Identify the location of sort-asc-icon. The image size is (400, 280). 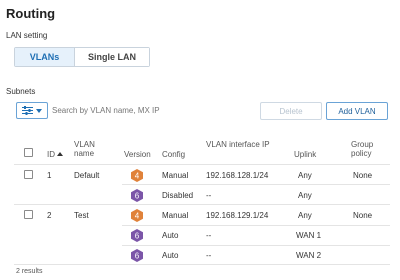
(60, 154).